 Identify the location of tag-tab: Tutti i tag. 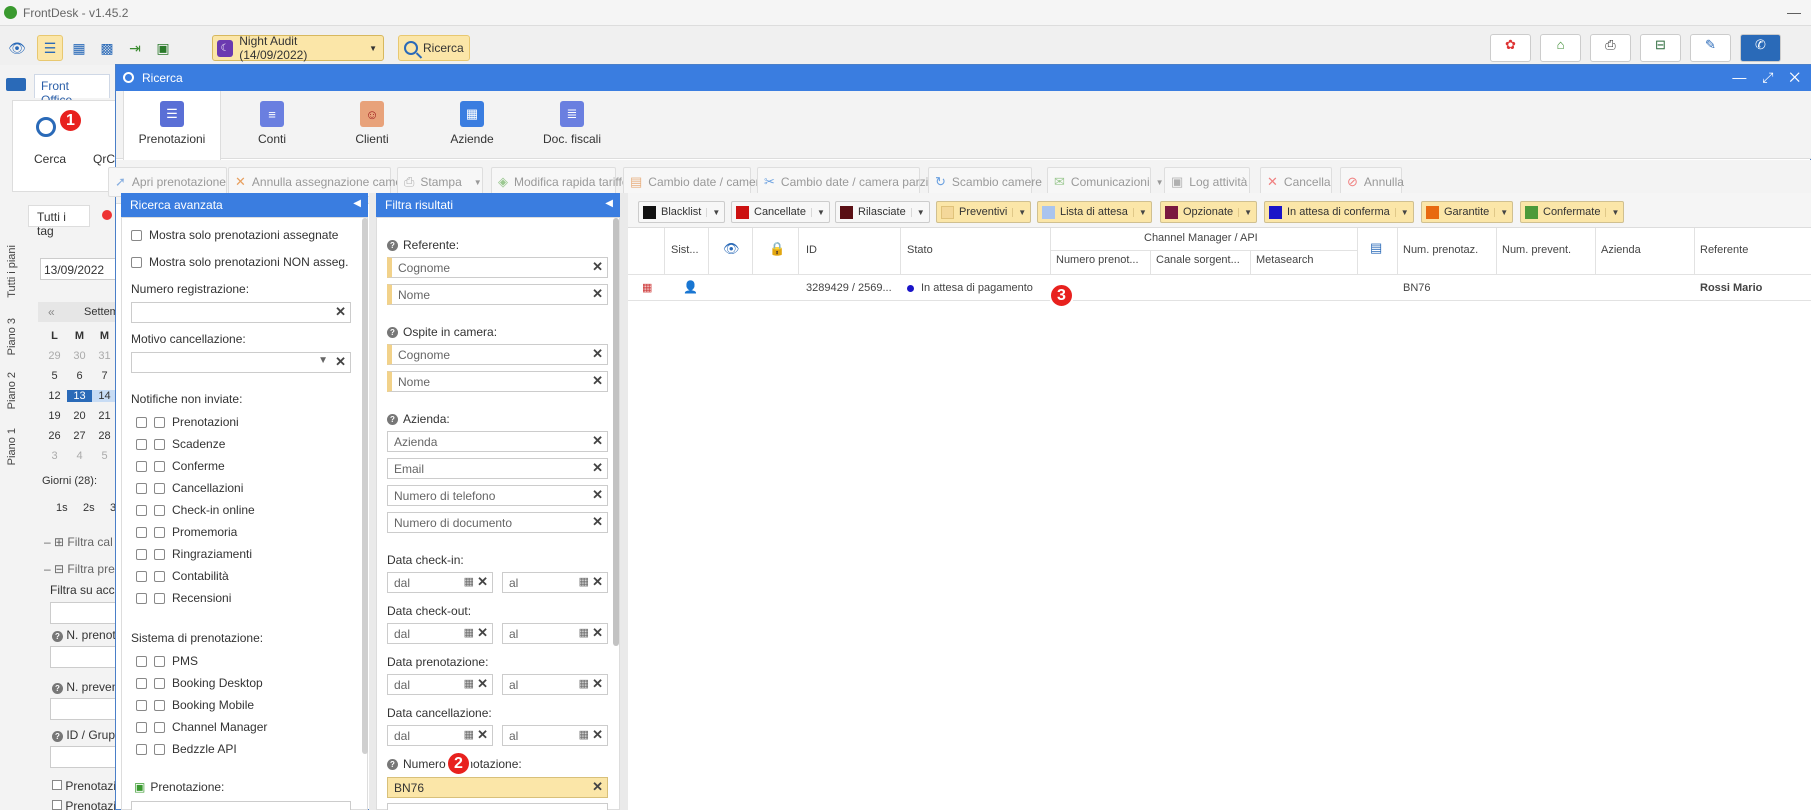
(59, 221).